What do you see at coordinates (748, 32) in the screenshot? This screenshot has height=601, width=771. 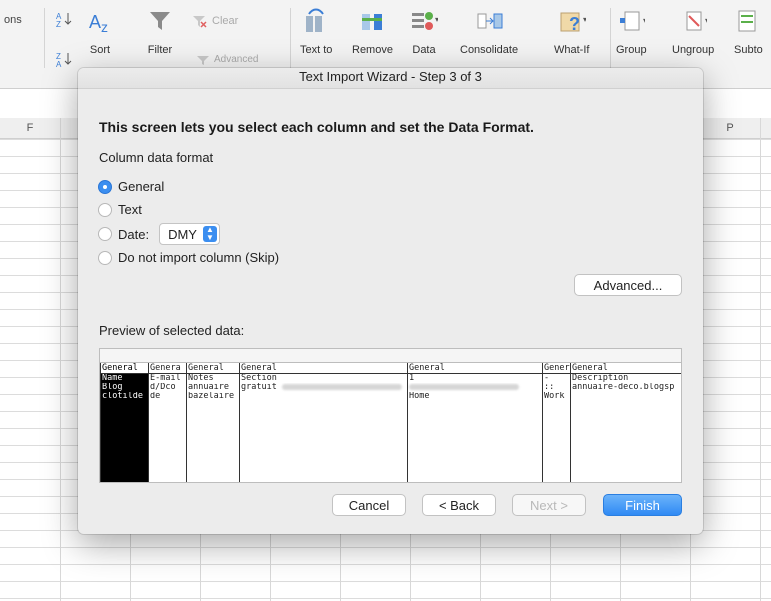 I see `subtotal-button: Subto` at bounding box center [748, 32].